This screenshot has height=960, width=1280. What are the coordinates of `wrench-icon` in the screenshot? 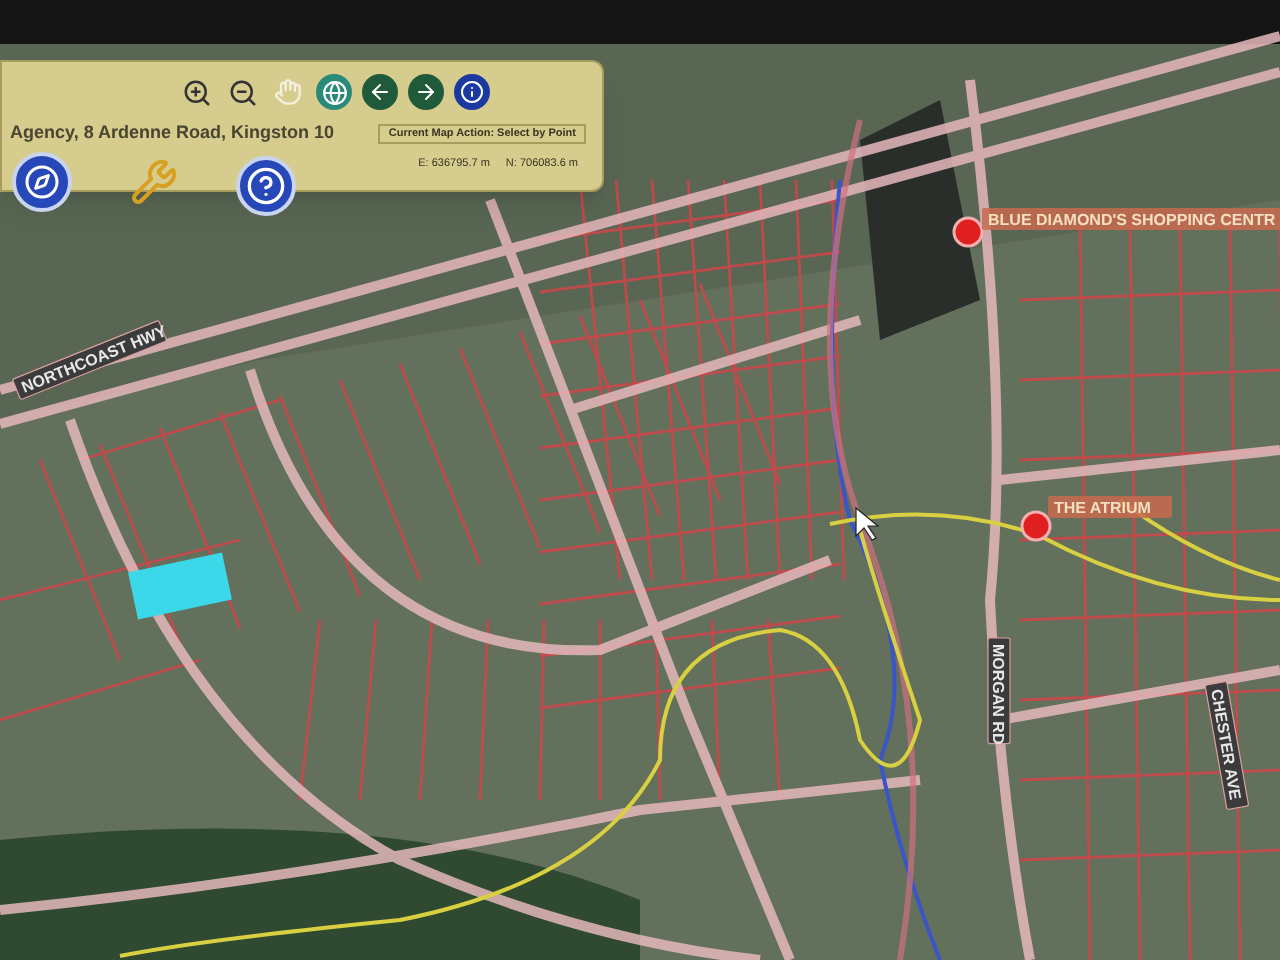 It's located at (154, 182).